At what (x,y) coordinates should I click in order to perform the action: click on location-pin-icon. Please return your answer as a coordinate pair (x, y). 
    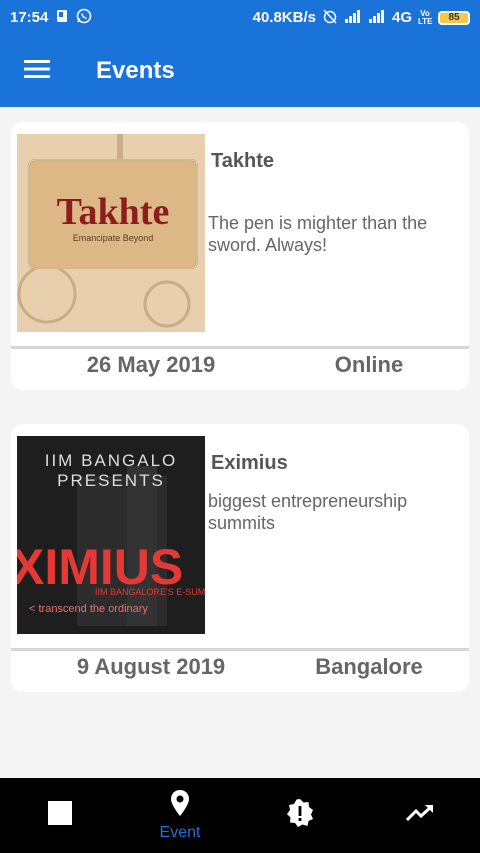
    Looking at the image, I should click on (180, 805).